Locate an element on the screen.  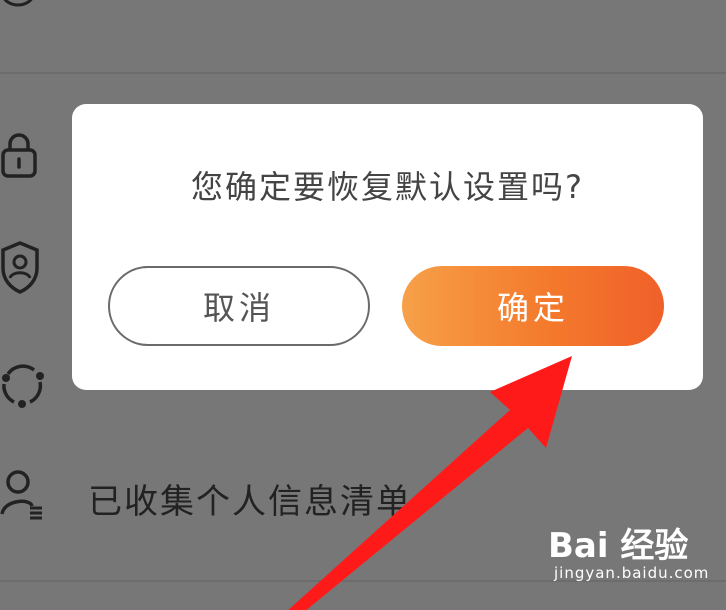
baidu-jingyan-watermark: Bai 经验 jingyan.baidu.com is located at coordinates (628, 555).